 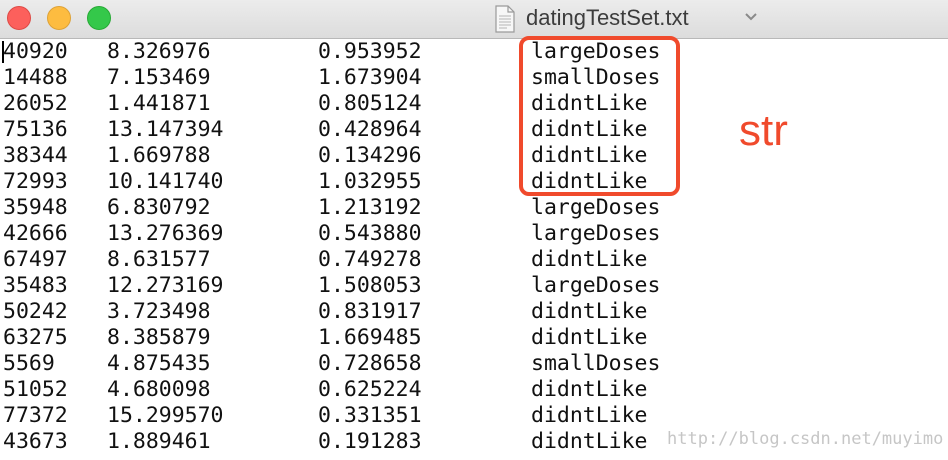 I want to click on text-line: 75136 13.147394 0.428964 didntLike, so click(x=474, y=130).